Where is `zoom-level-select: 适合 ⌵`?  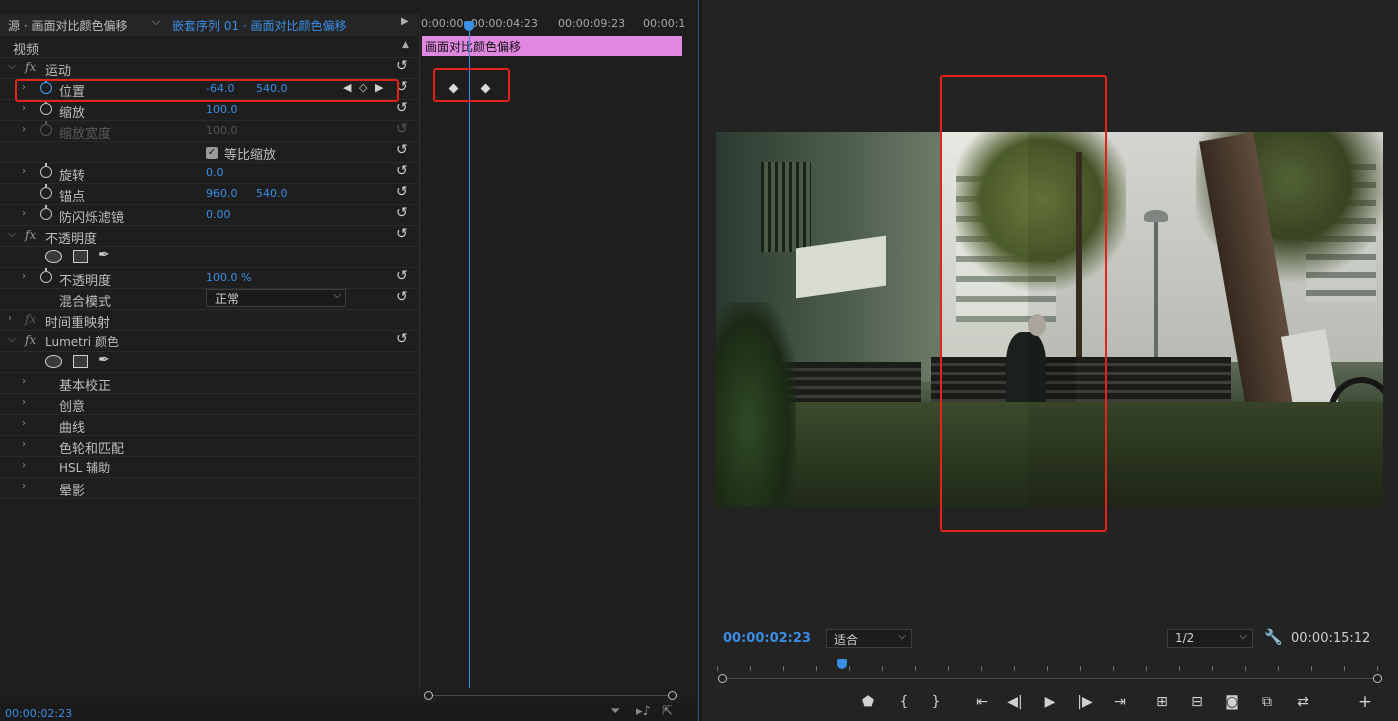 zoom-level-select: 适合 ⌵ is located at coordinates (869, 638).